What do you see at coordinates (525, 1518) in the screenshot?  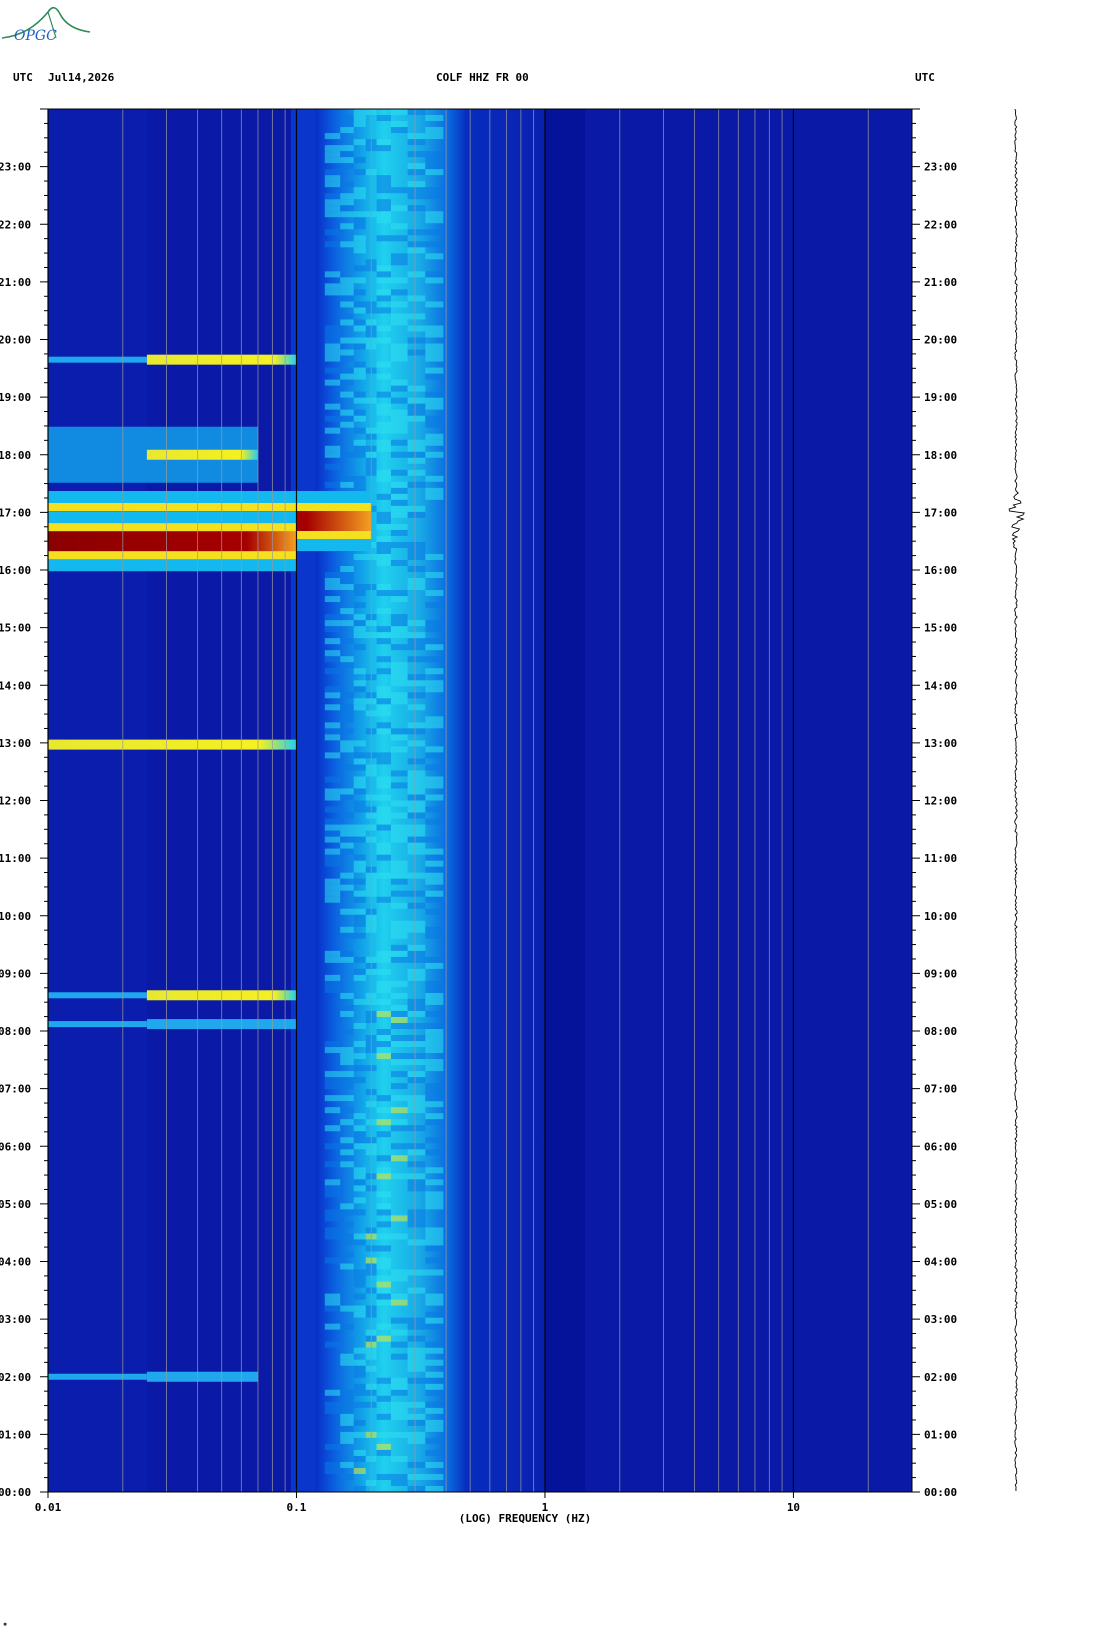 I see `x-axis-title: (LOG) FREQUENCY (HZ)` at bounding box center [525, 1518].